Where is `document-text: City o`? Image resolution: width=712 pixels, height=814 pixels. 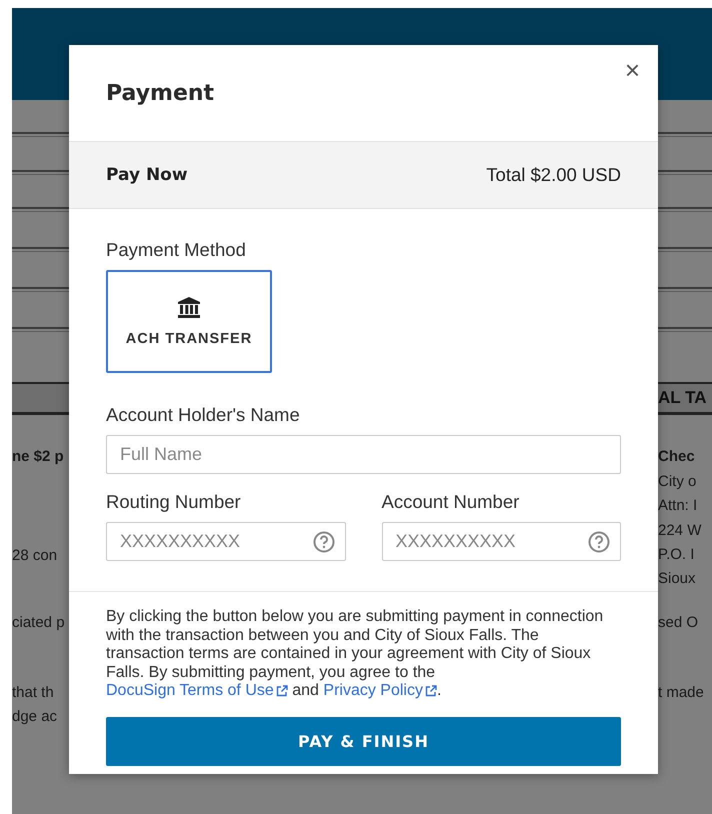
document-text: City o is located at coordinates (678, 482).